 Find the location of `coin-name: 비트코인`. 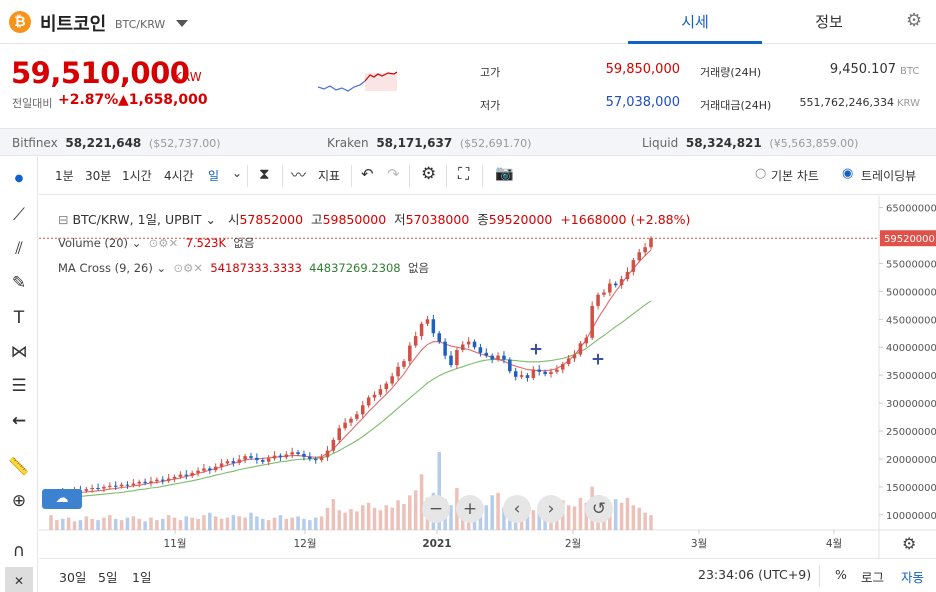

coin-name: 비트코인 is located at coordinates (73, 23).